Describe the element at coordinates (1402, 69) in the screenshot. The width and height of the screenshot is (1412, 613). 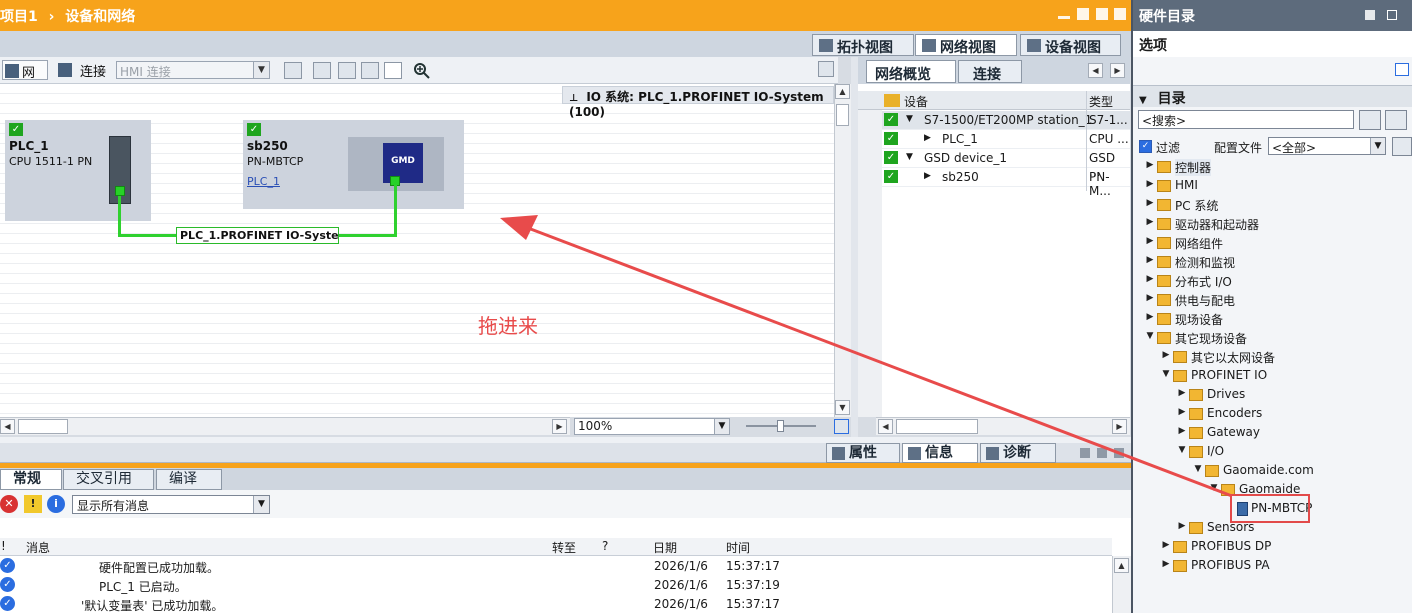
I see `panel-toggle-icon` at that location.